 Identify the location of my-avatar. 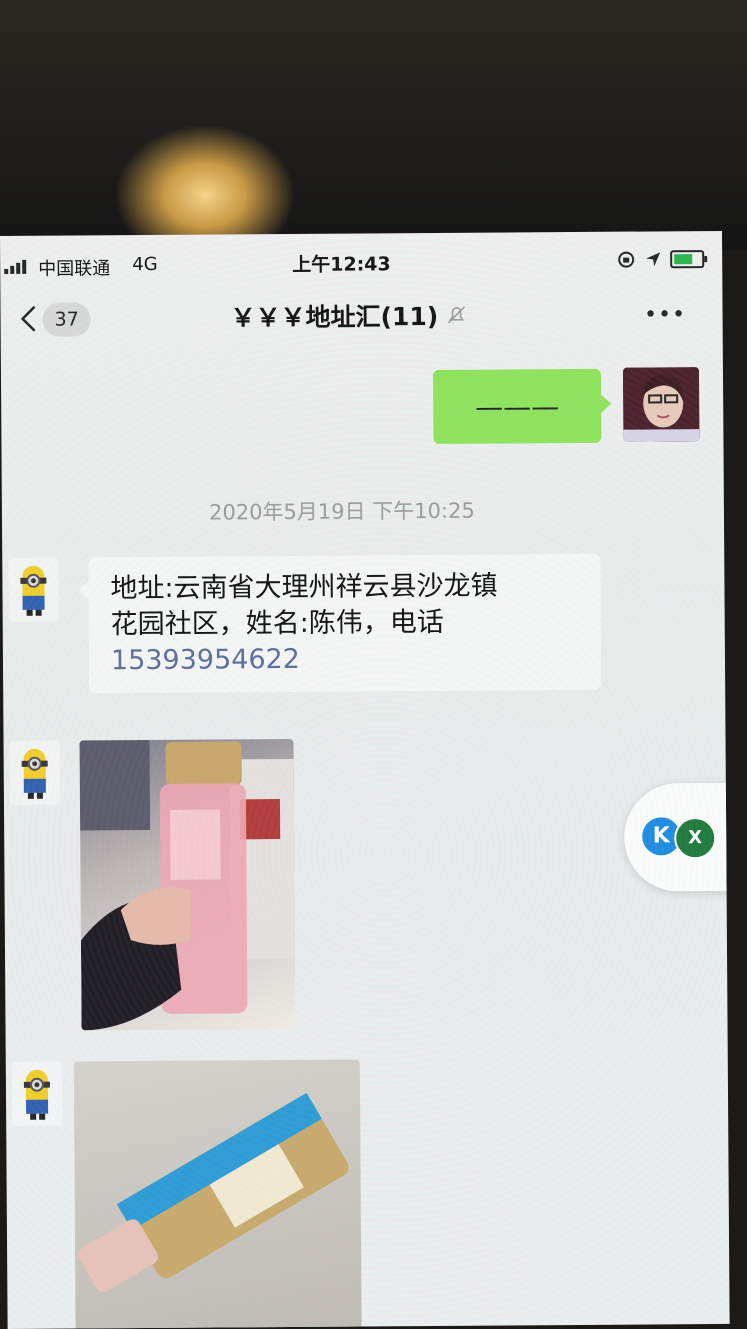
(661, 404).